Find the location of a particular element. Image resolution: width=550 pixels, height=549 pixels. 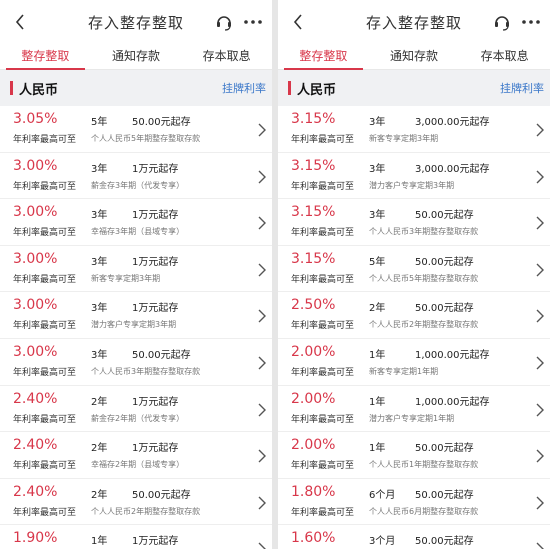

term-value: 3个月 is located at coordinates (382, 542).